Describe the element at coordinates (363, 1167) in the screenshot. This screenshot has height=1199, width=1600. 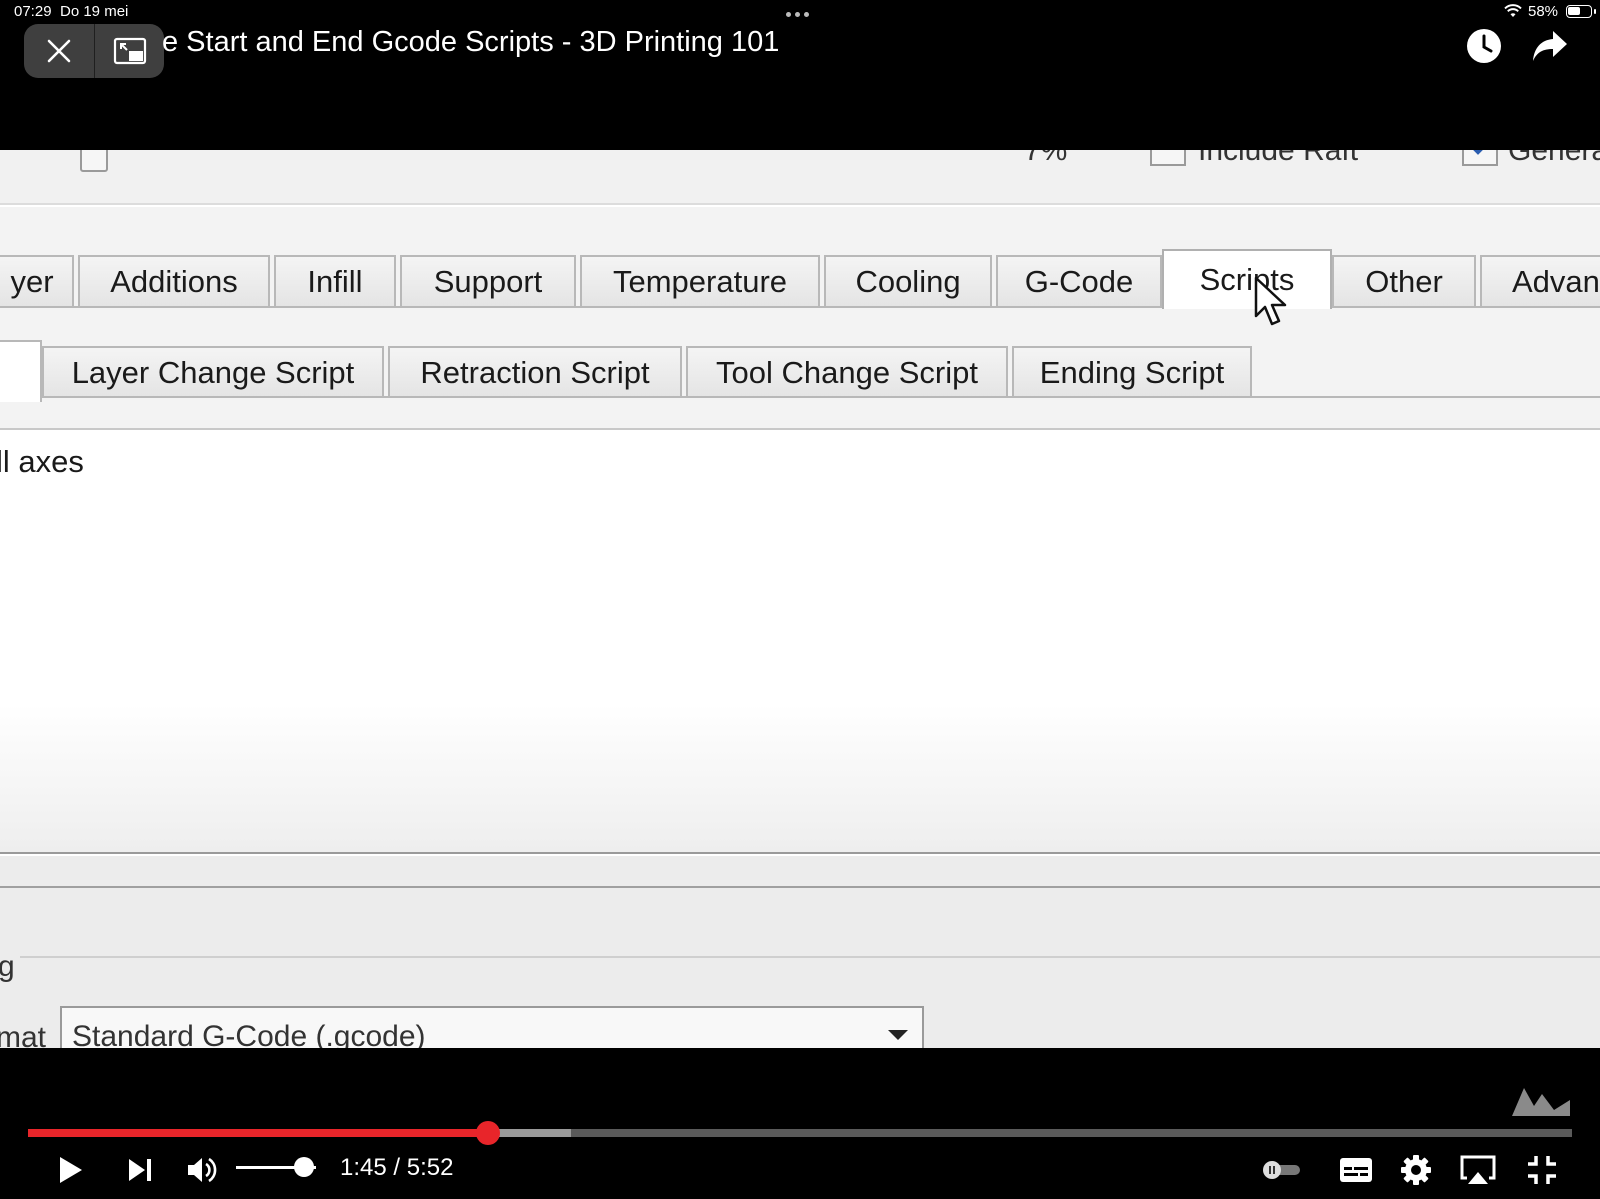
I see `current-time: 1:45` at that location.